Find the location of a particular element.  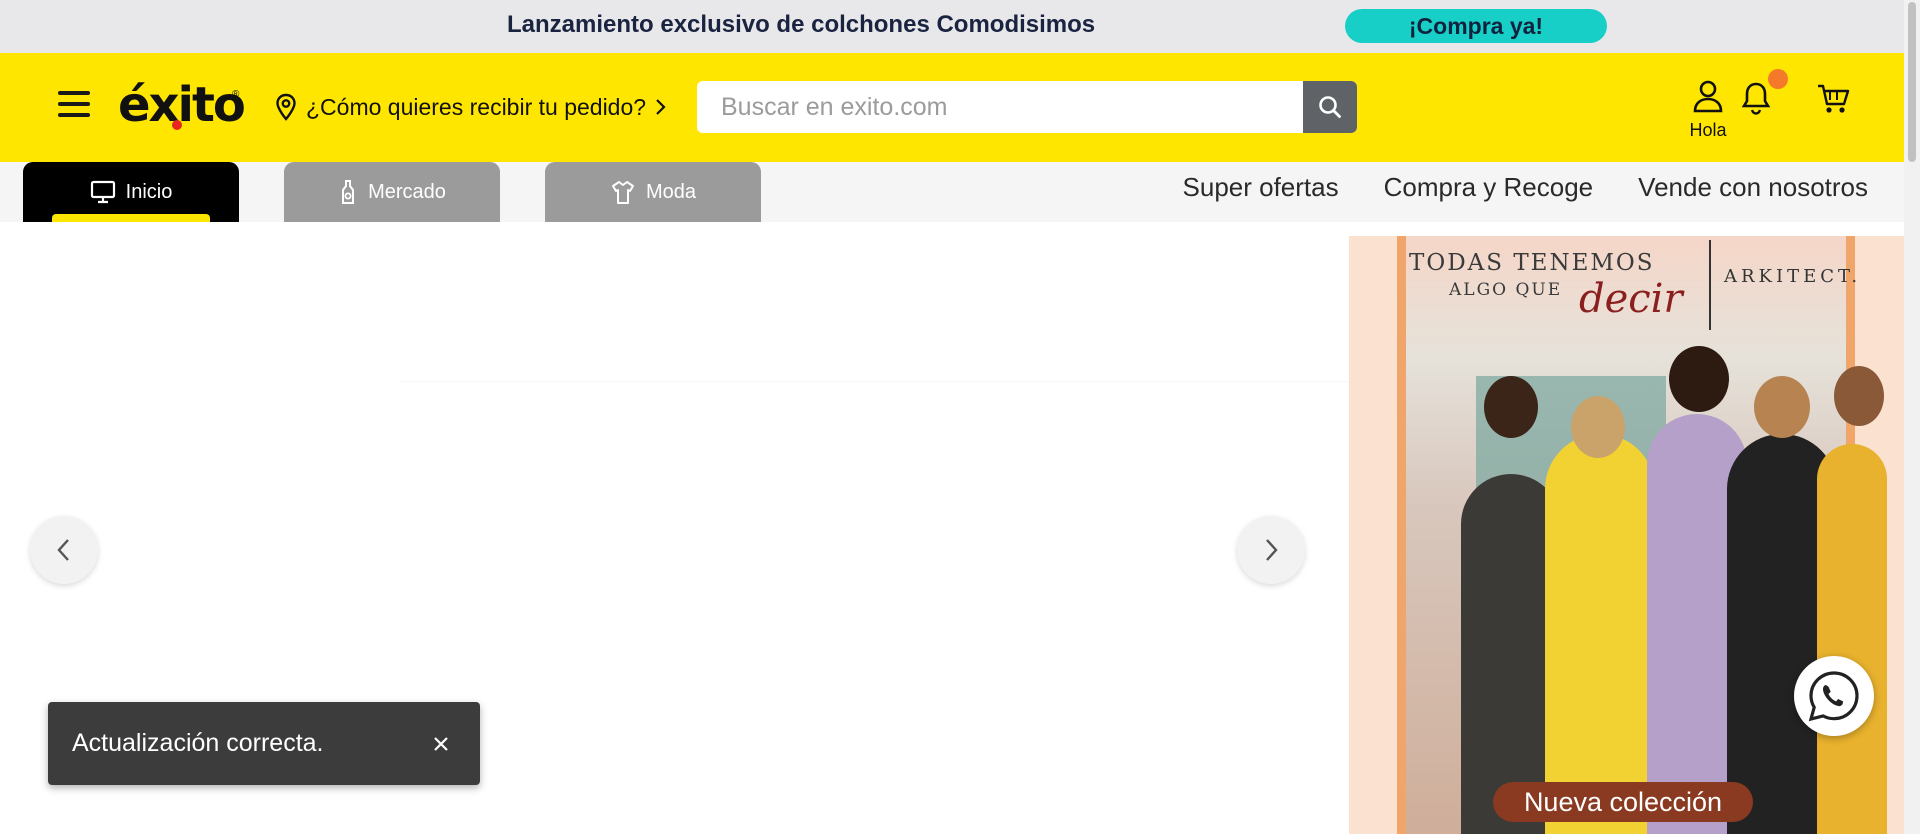

tab-label: Mercado is located at coordinates (407, 191).